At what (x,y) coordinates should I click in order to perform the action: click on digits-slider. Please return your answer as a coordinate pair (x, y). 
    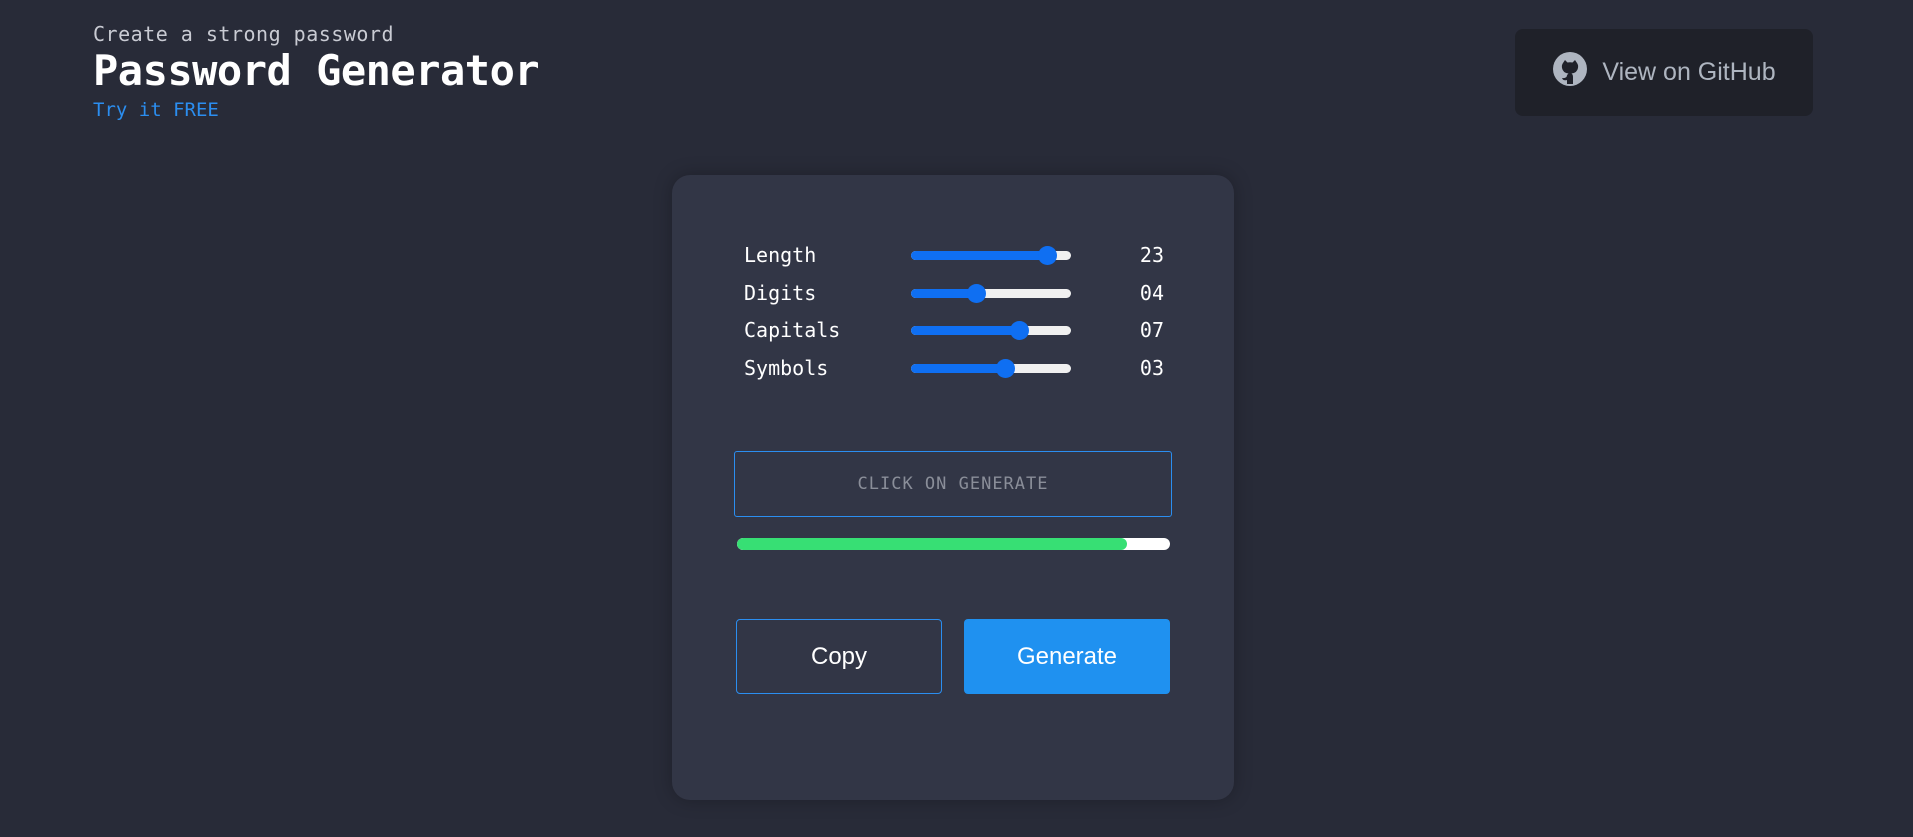
    Looking at the image, I should click on (991, 293).